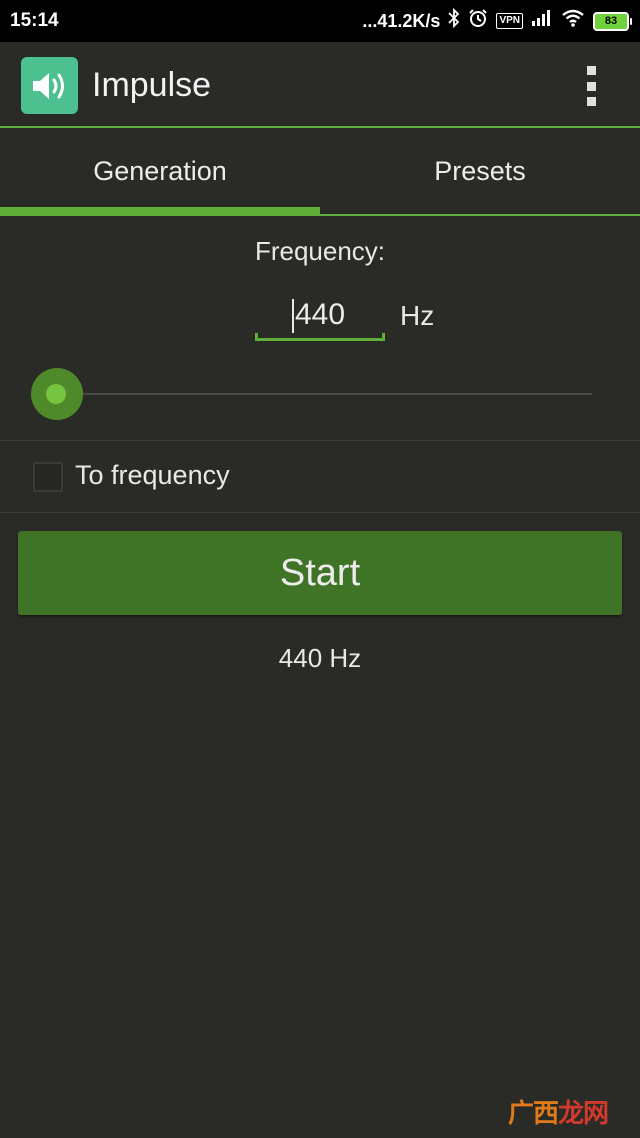 The height and width of the screenshot is (1138, 640). What do you see at coordinates (48, 477) in the screenshot?
I see `to-frequency-checkbox` at bounding box center [48, 477].